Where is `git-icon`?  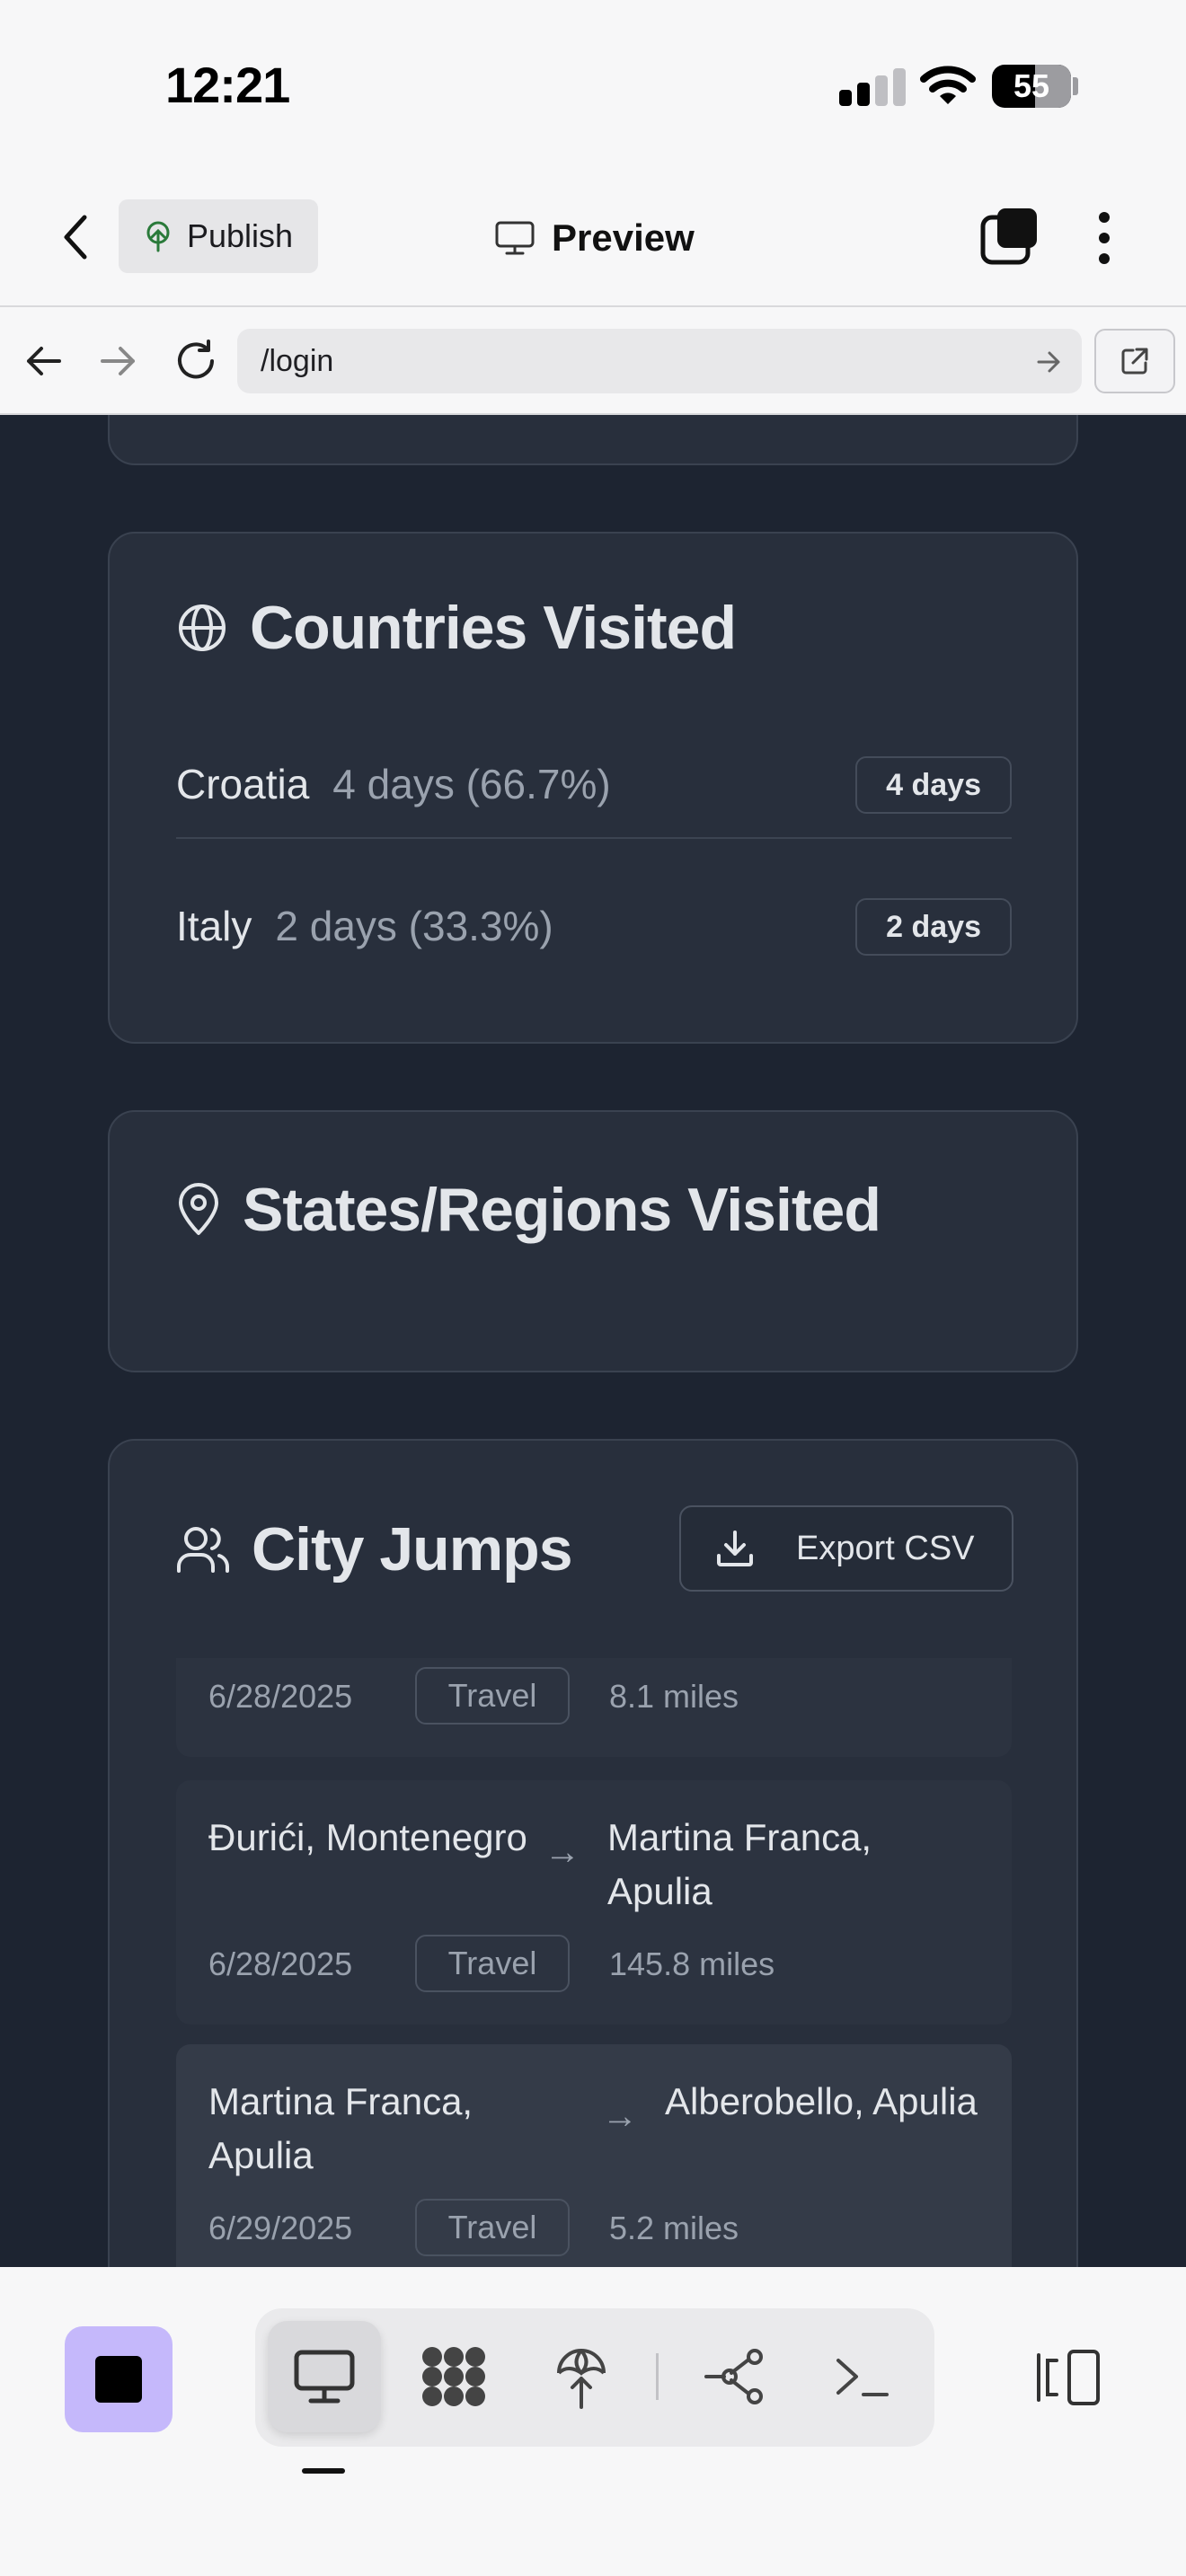 git-icon is located at coordinates (733, 2376).